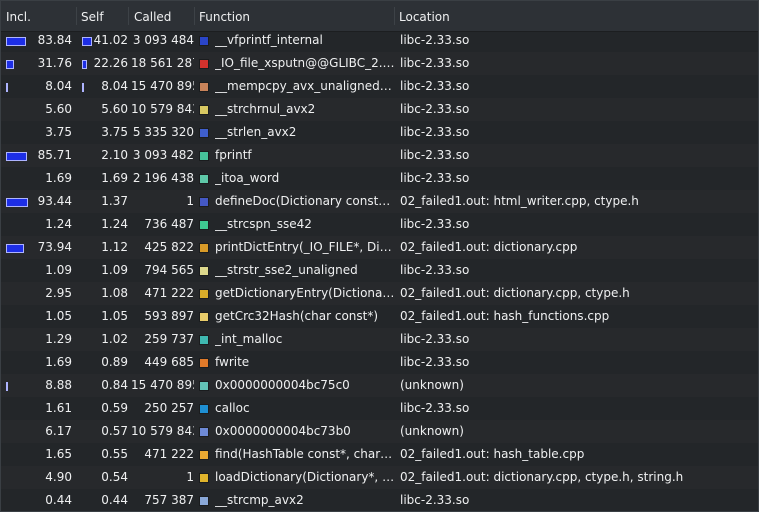 This screenshot has width=759, height=512. Describe the element at coordinates (379, 408) in the screenshot. I see `table-row: 1.61 0.59 250 257 calloc libc-2.33.so` at that location.